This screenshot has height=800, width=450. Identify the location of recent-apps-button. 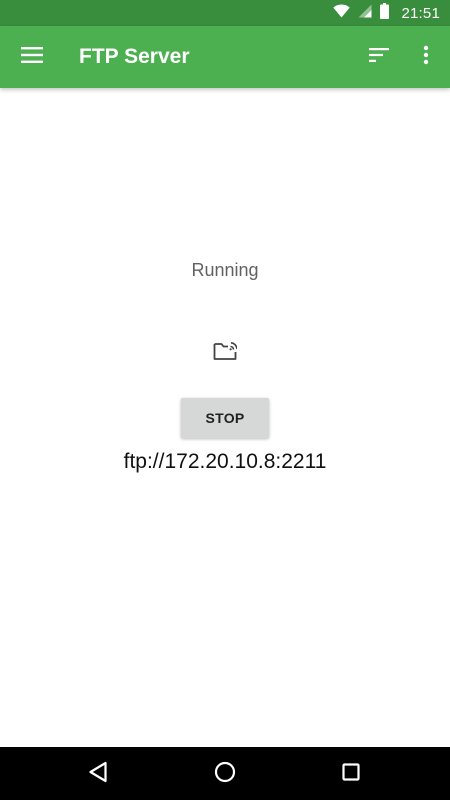
(351, 774).